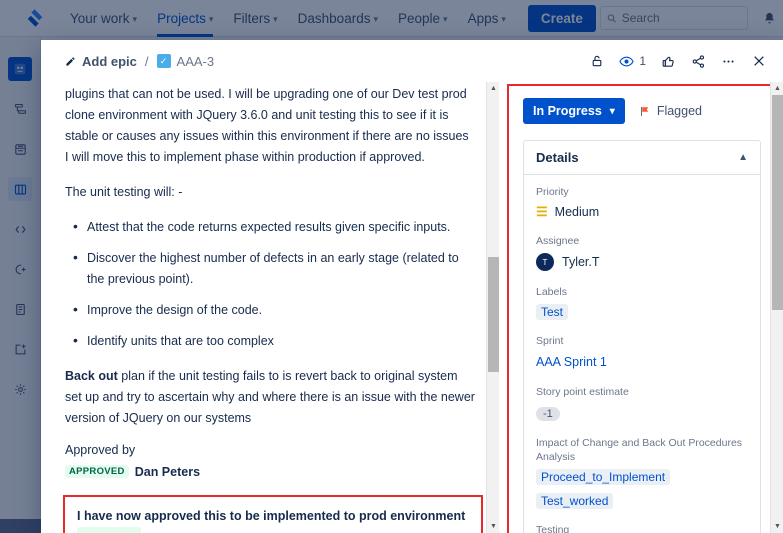 Image resolution: width=783 pixels, height=533 pixels. Describe the element at coordinates (642, 403) in the screenshot. I see `field-story-point-estimate: Story point estimate -1` at that location.